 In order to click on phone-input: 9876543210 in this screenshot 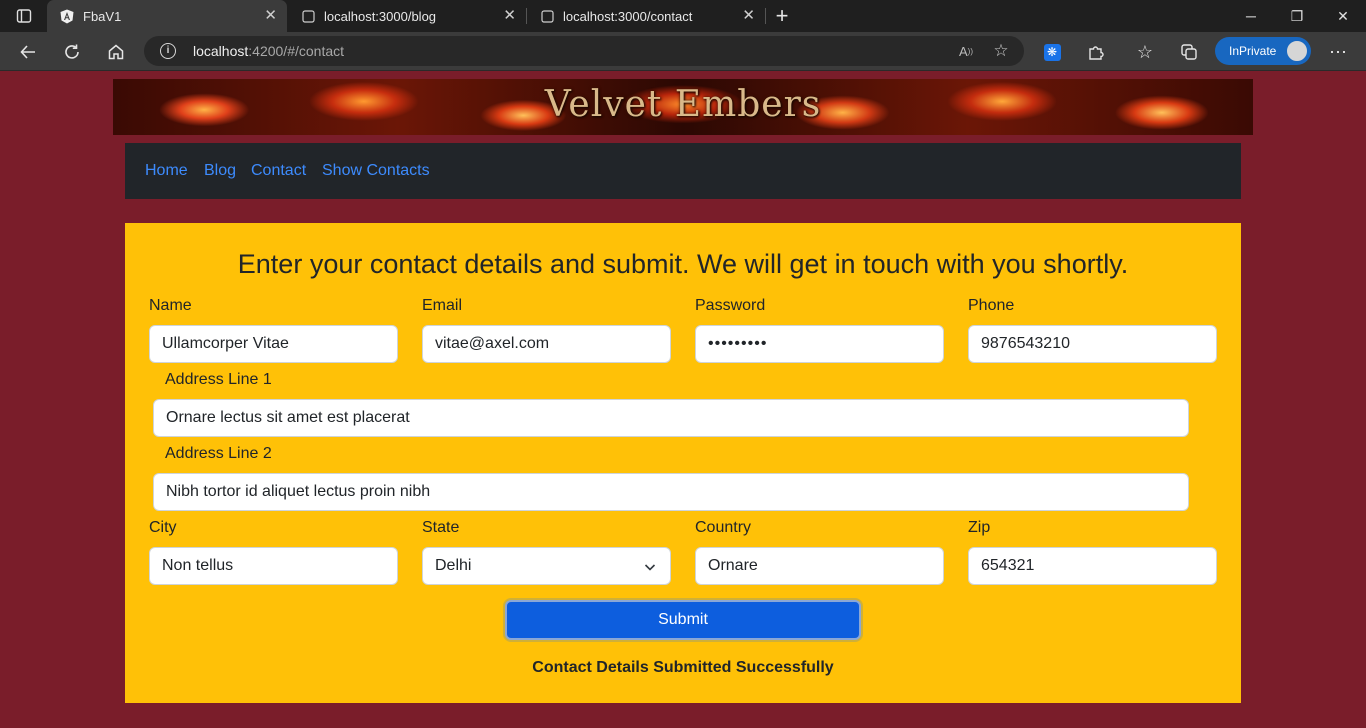, I will do `click(1092, 344)`.